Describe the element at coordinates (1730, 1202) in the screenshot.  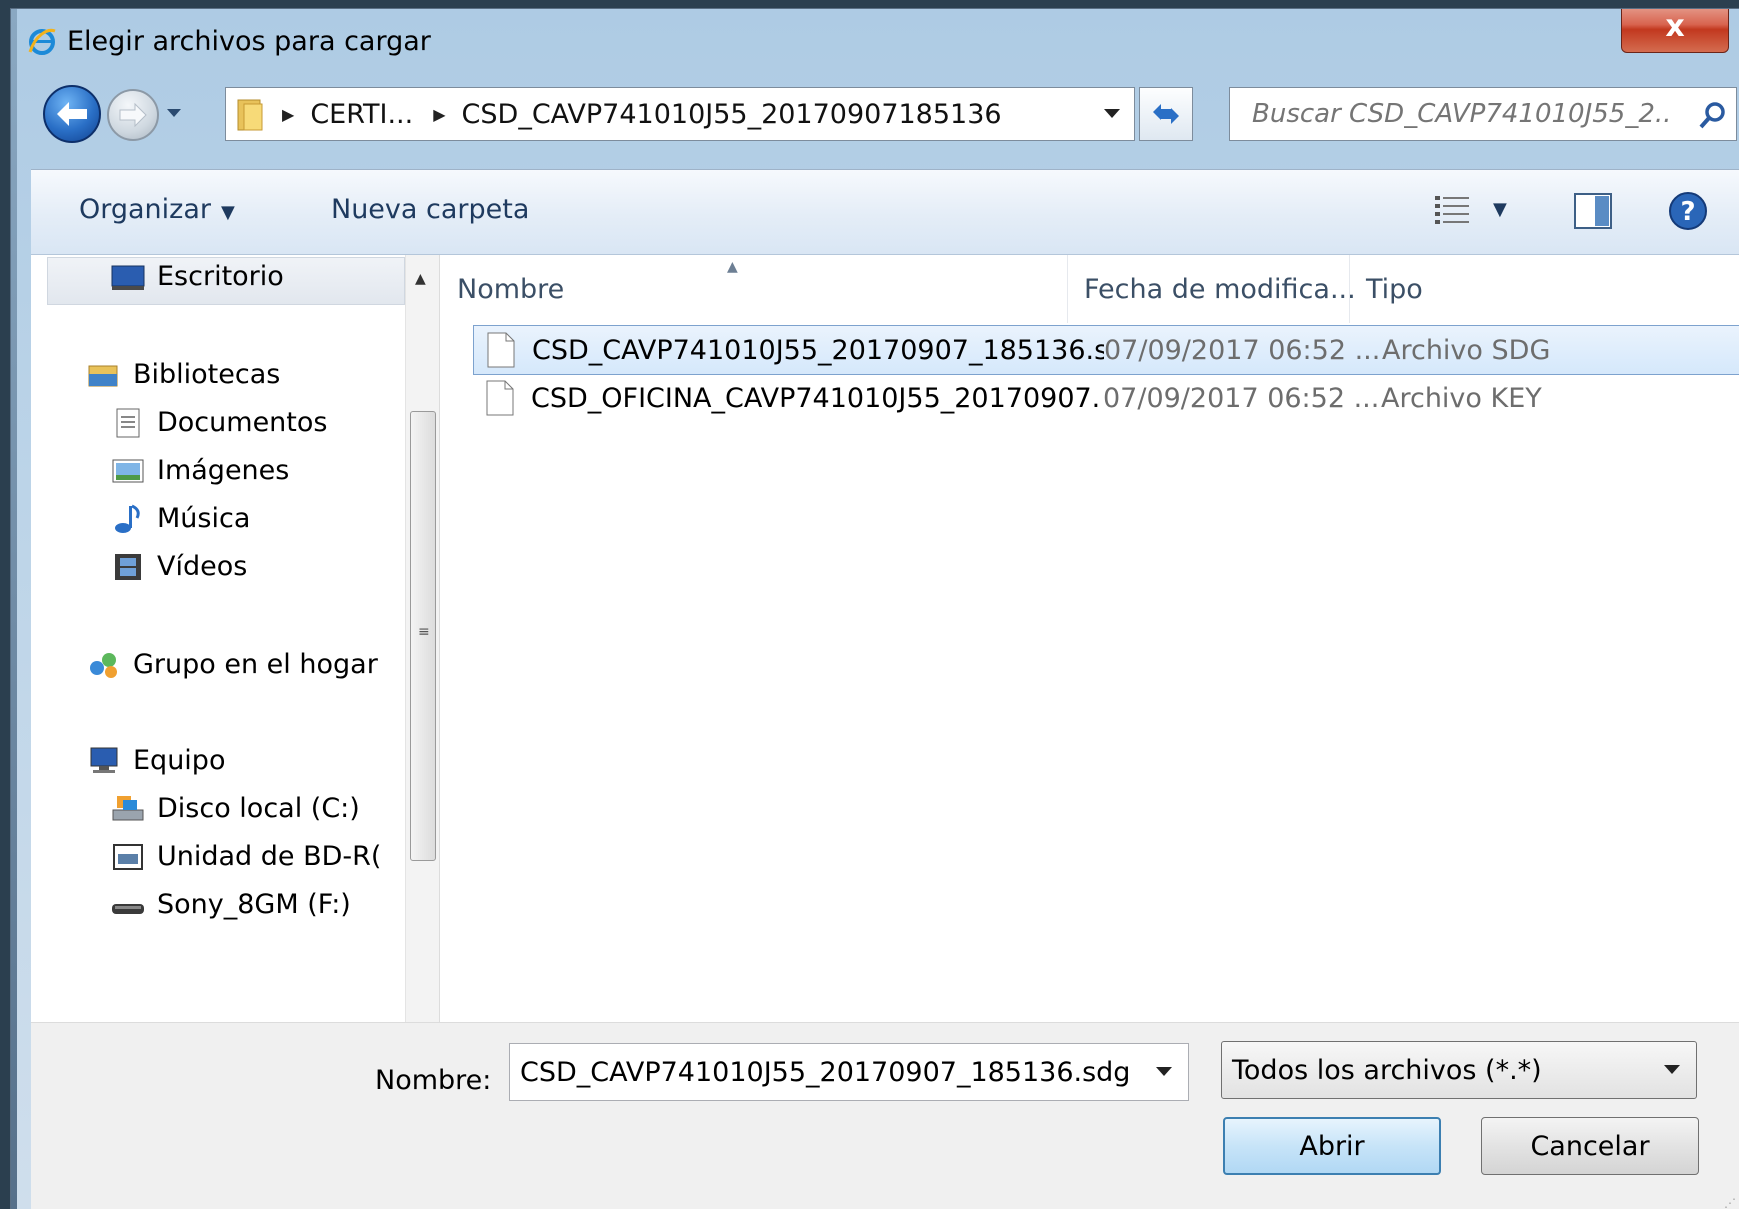
I see `resize-grip-icon: ⋰` at that location.